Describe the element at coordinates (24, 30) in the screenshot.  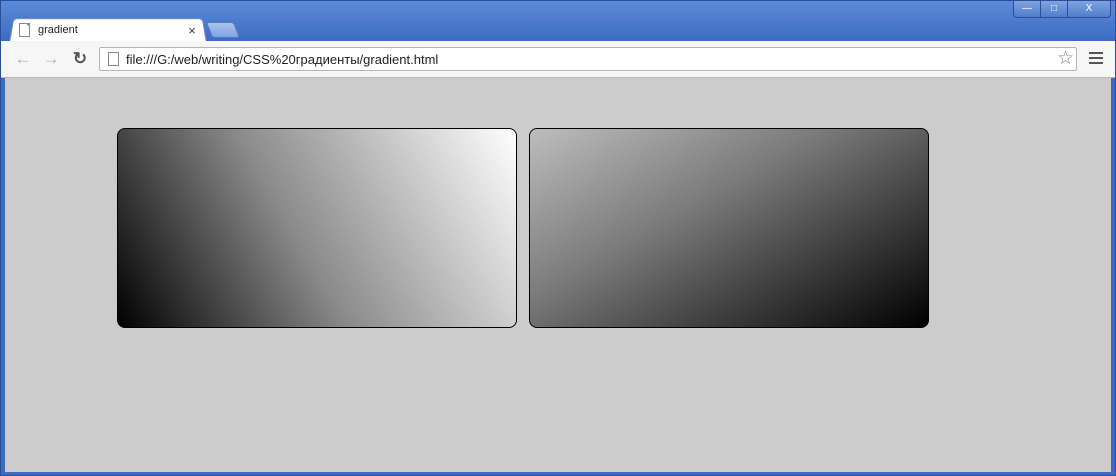
I see `page-icon` at that location.